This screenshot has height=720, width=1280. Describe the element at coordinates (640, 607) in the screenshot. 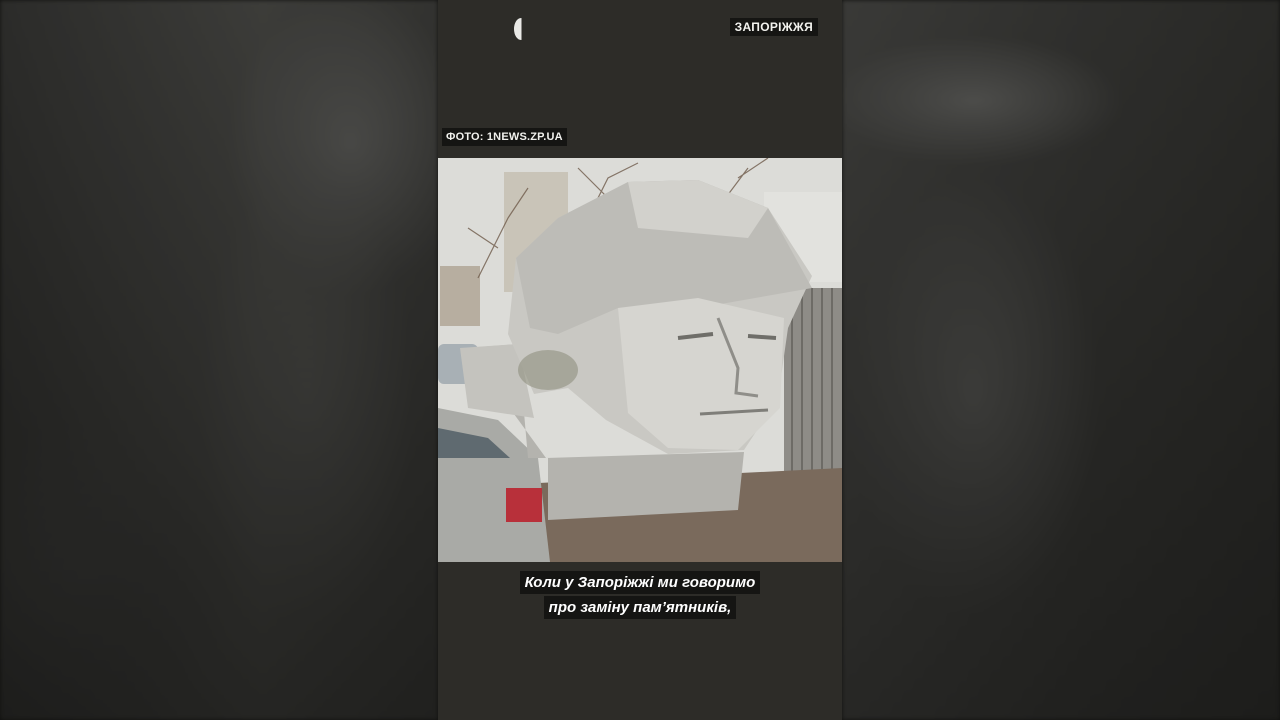

I see `subtitle-line-2: про заміну пам’ятників,` at that location.